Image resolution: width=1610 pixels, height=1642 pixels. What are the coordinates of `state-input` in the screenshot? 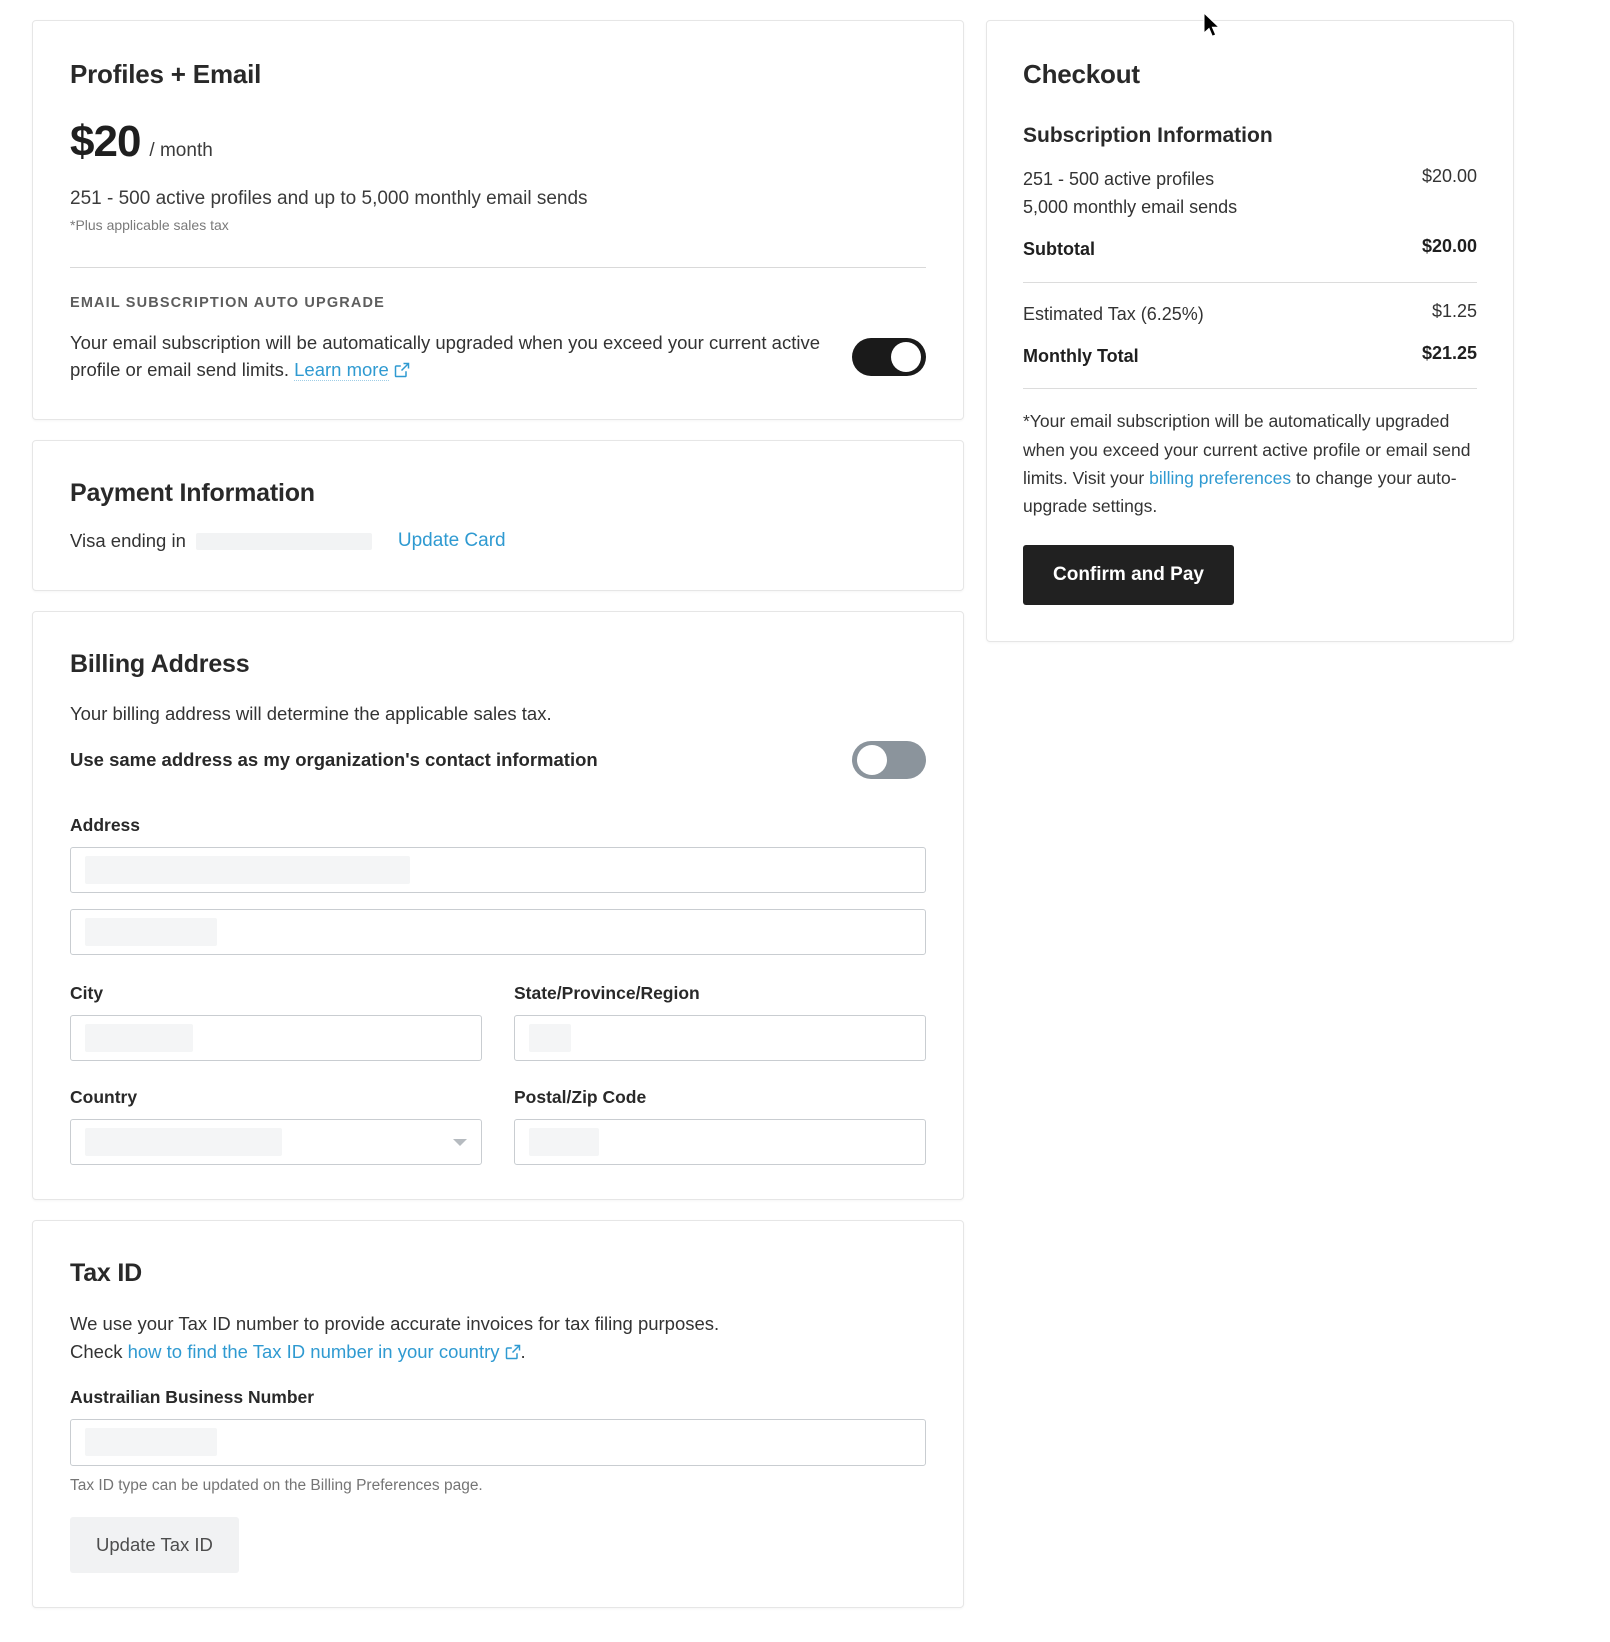 It's located at (720, 1038).